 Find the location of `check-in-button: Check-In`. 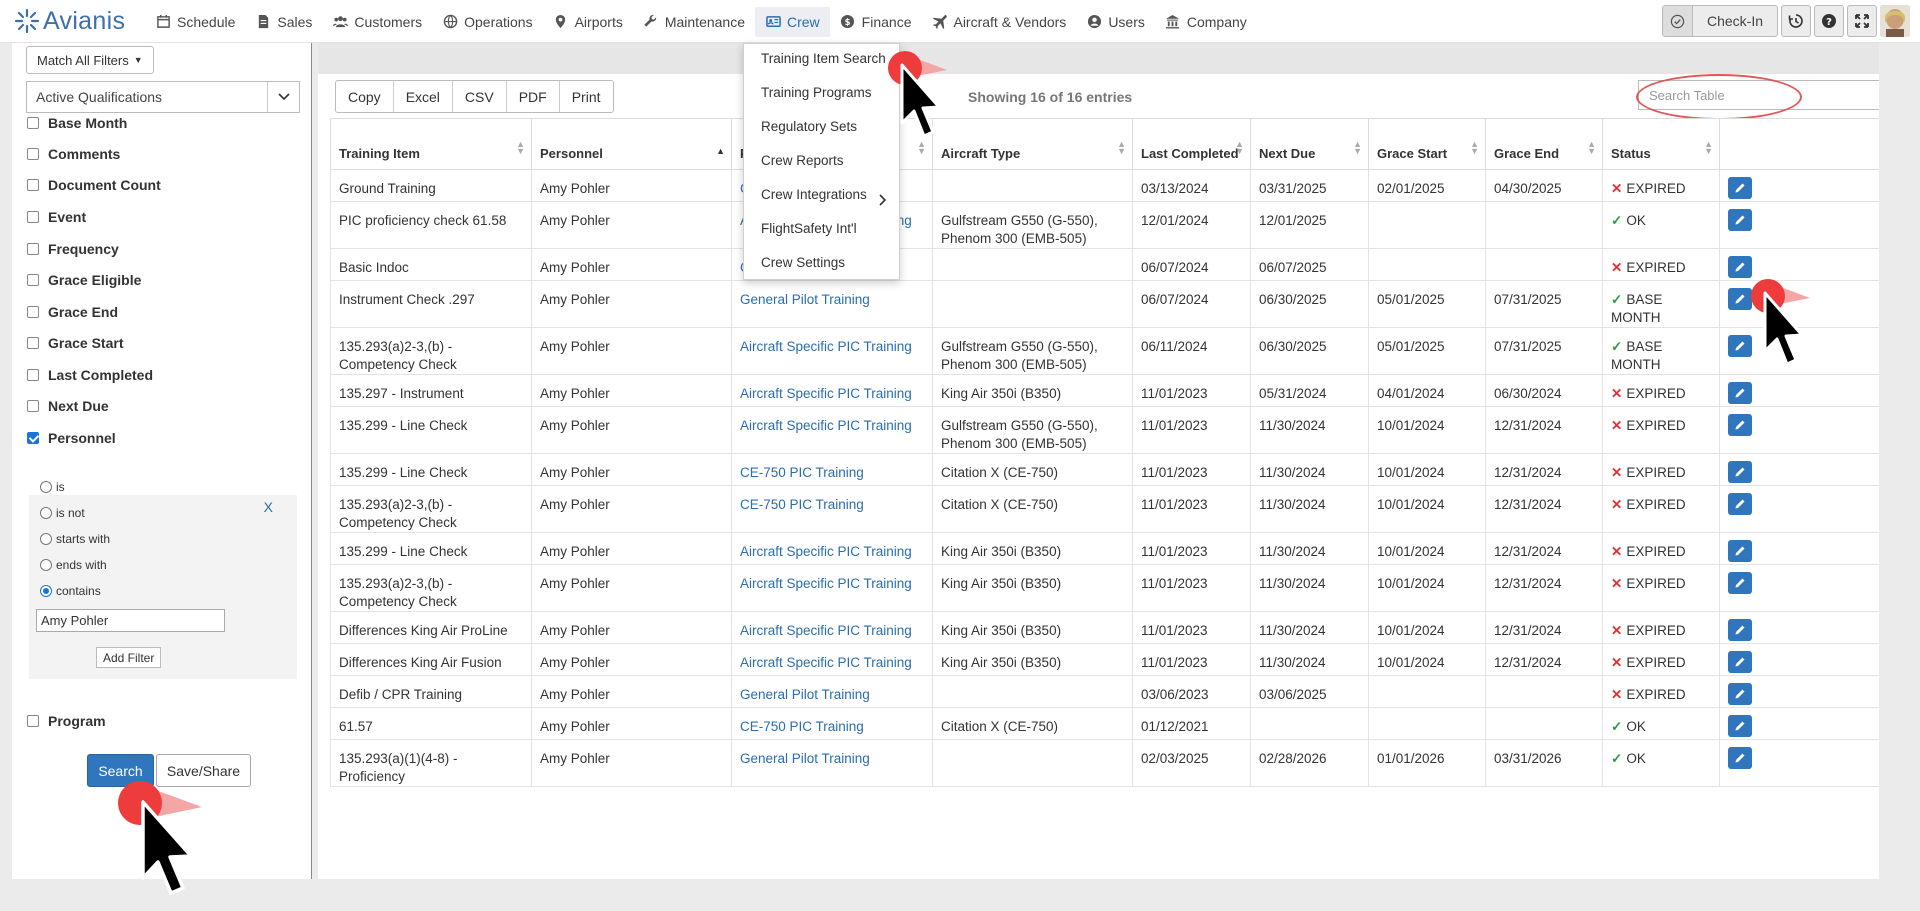

check-in-button: Check-In is located at coordinates (1719, 21).